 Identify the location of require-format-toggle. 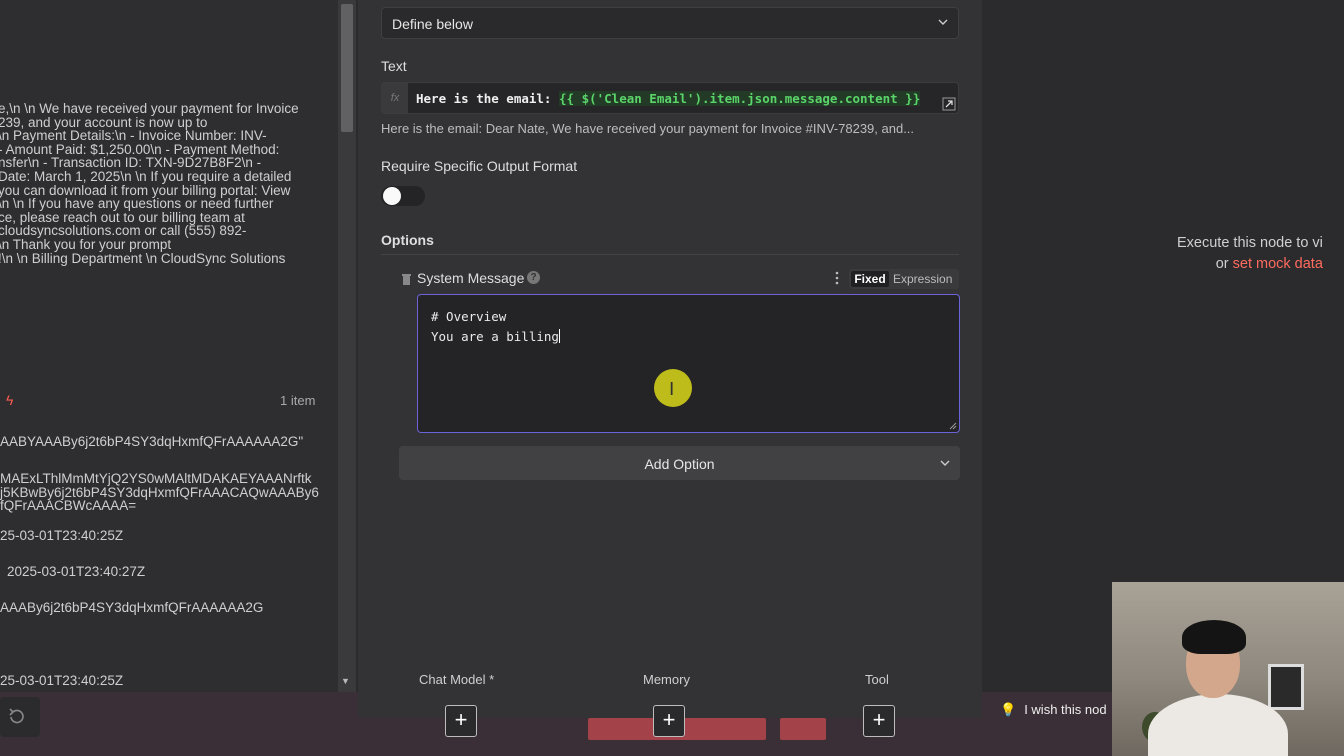
(403, 196).